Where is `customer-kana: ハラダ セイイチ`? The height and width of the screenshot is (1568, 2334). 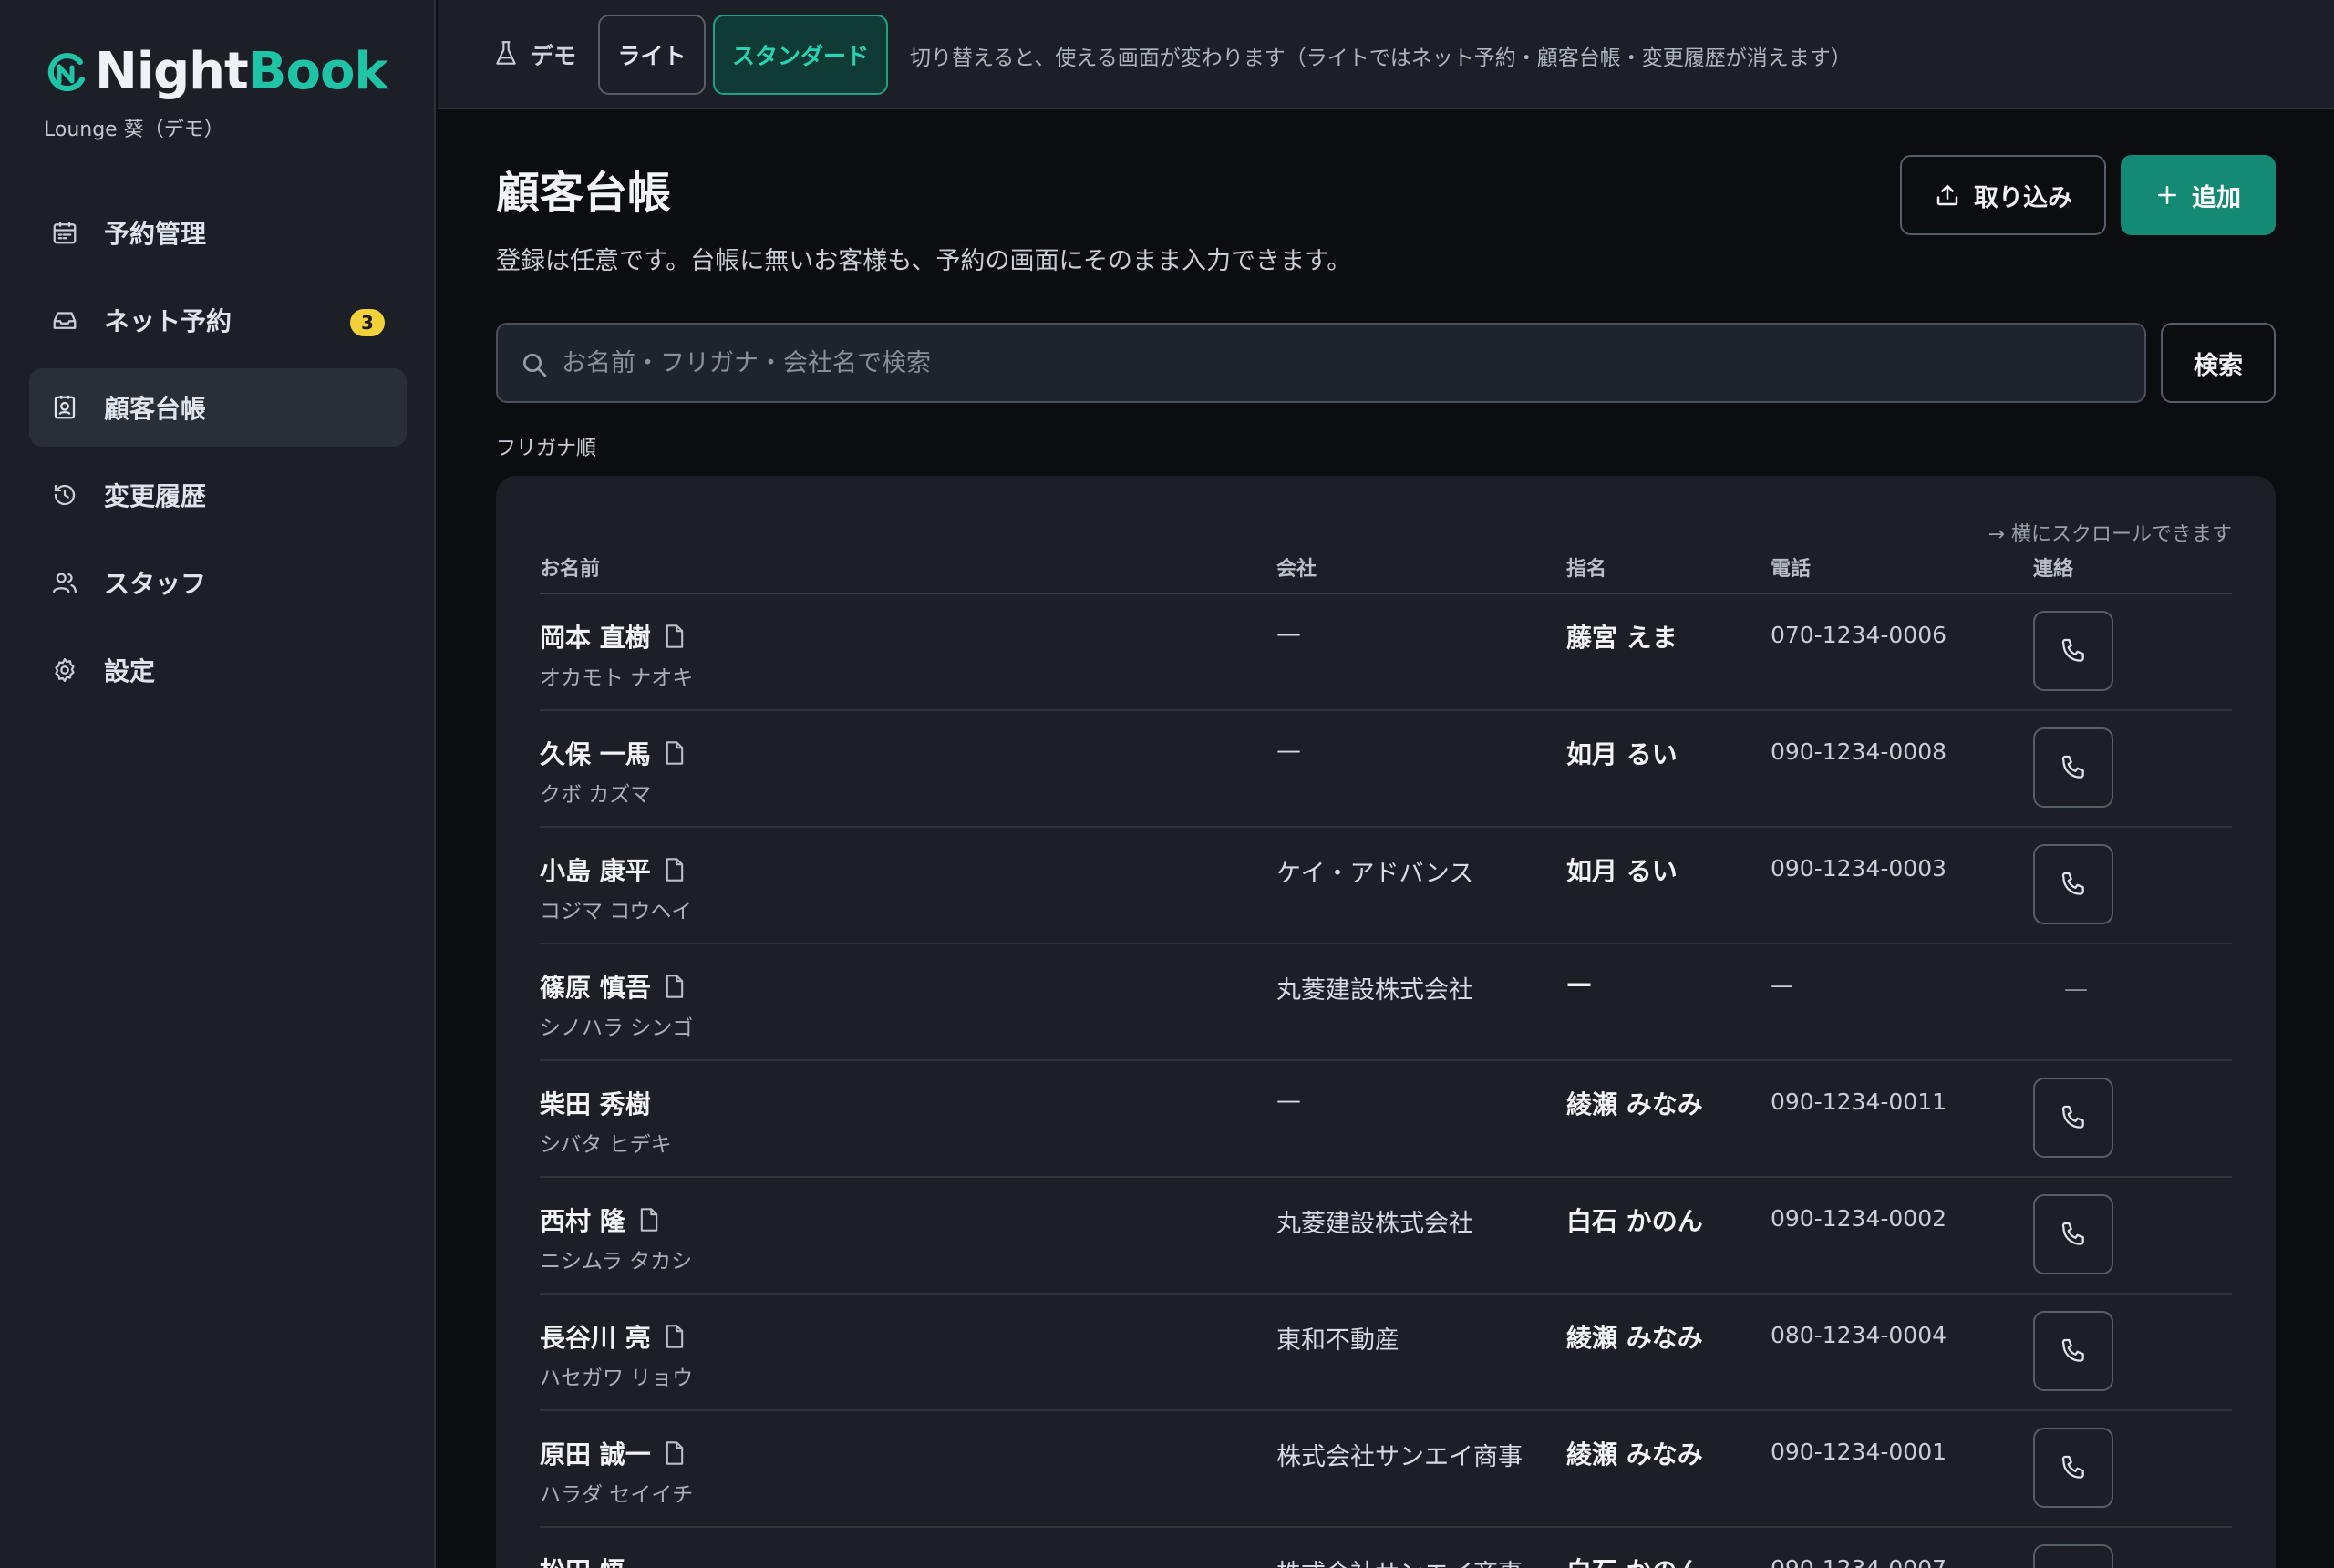 customer-kana: ハラダ セイイチ is located at coordinates (617, 1495).